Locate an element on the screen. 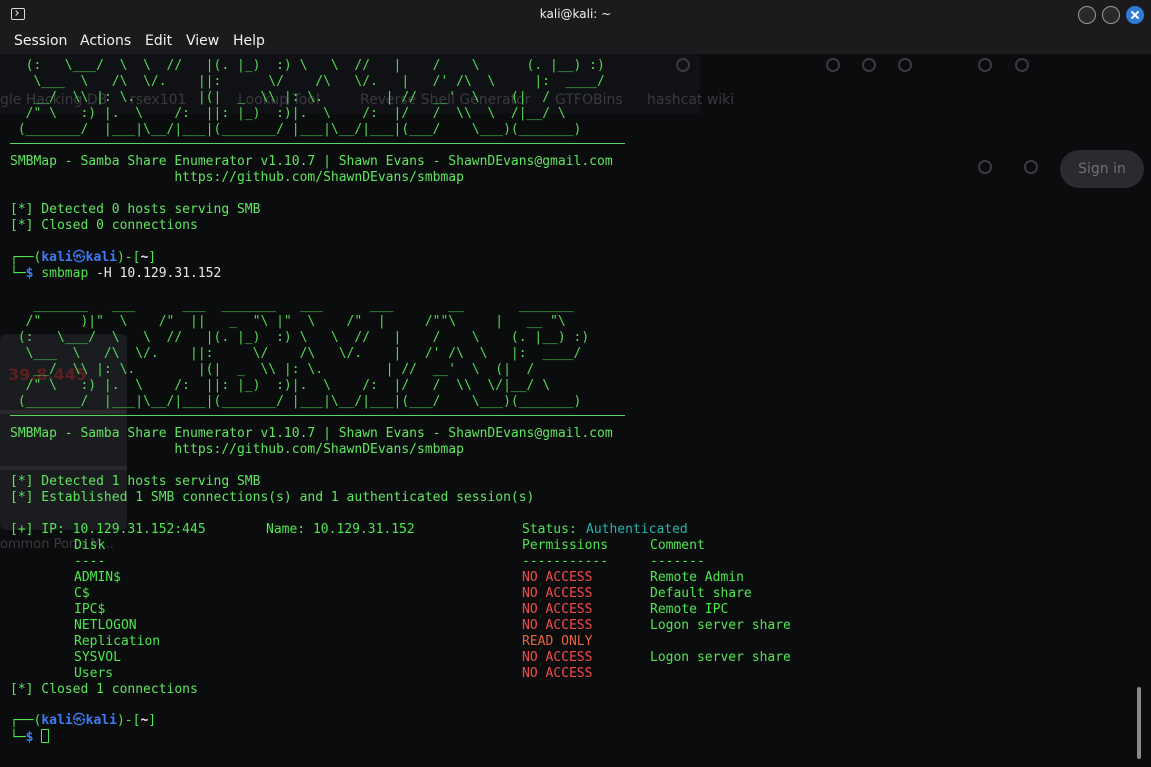  output-line: [*] Closed 1 connections is located at coordinates (104, 689).